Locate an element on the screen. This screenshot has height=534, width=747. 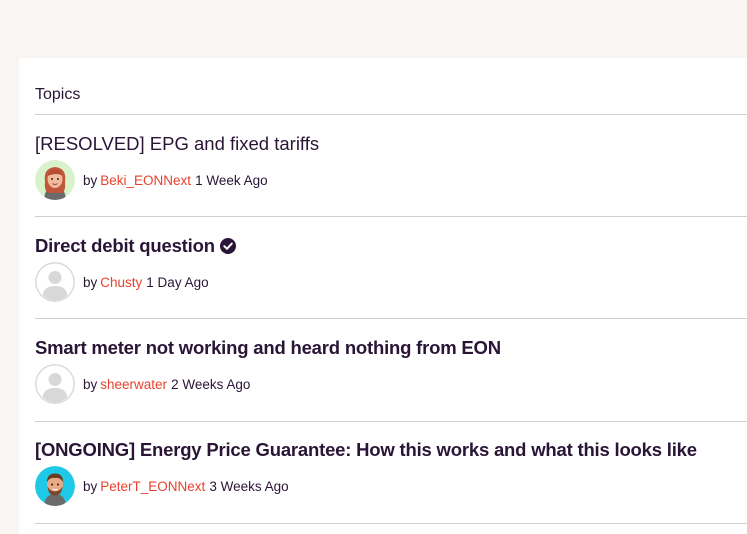
topic-meta: by PeterT_EONNext 3 Weeks Ago is located at coordinates (162, 486).